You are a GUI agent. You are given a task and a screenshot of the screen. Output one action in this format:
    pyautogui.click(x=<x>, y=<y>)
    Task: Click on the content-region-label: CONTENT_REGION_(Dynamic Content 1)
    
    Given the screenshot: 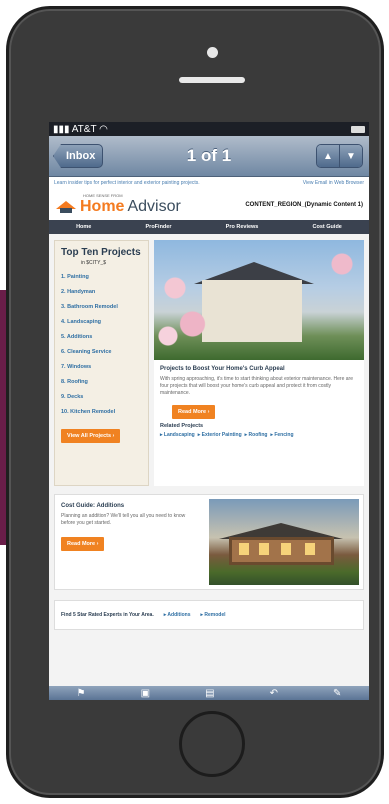 What is the action you would take?
    pyautogui.click(x=304, y=204)
    